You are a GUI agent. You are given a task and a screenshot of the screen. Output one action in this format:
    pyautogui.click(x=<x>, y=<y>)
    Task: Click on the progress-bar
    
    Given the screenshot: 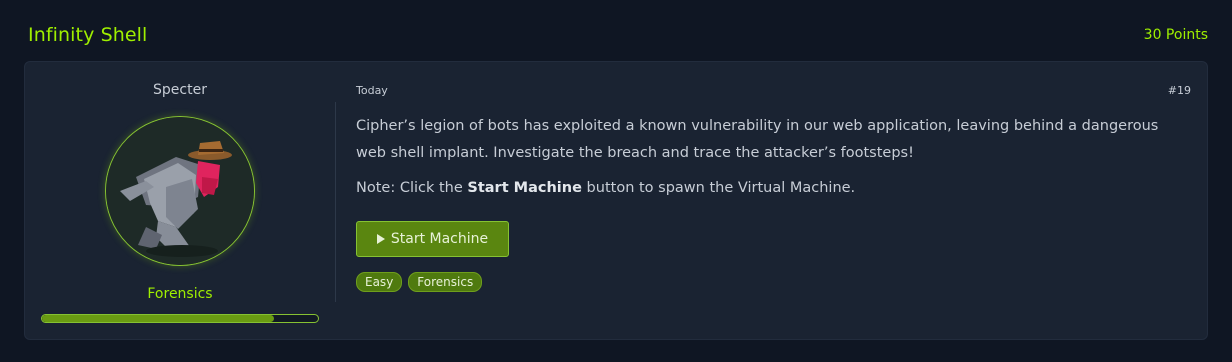 What is the action you would take?
    pyautogui.click(x=180, y=318)
    